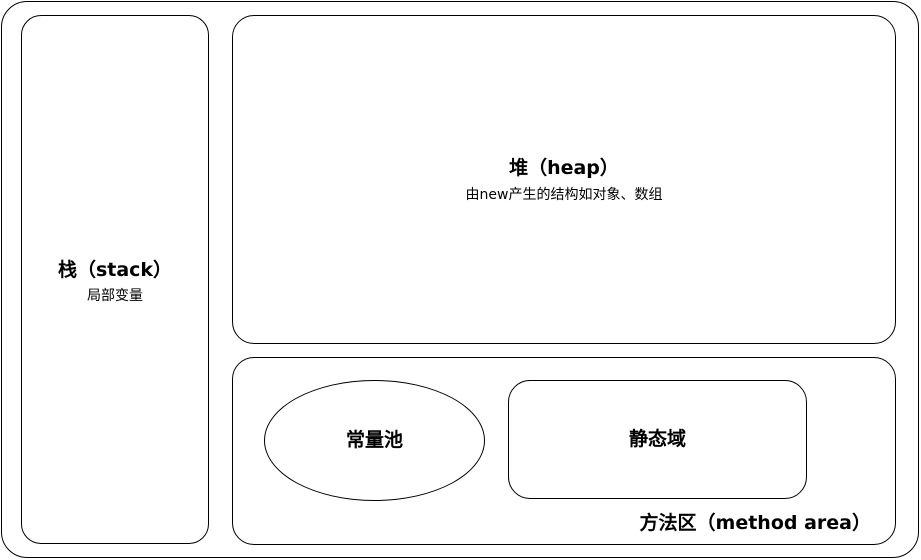 The width and height of the screenshot is (921, 560). Describe the element at coordinates (755, 523) in the screenshot. I see `method-area-label: 方法区（method area）` at that location.